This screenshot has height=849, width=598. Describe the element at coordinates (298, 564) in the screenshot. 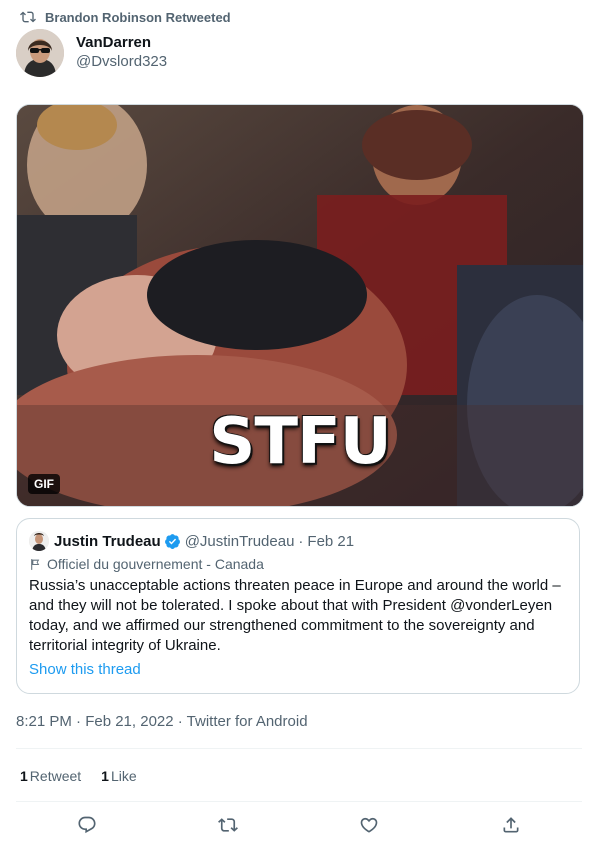

I see `government-label: Officiel du gouvernement - Canada` at that location.